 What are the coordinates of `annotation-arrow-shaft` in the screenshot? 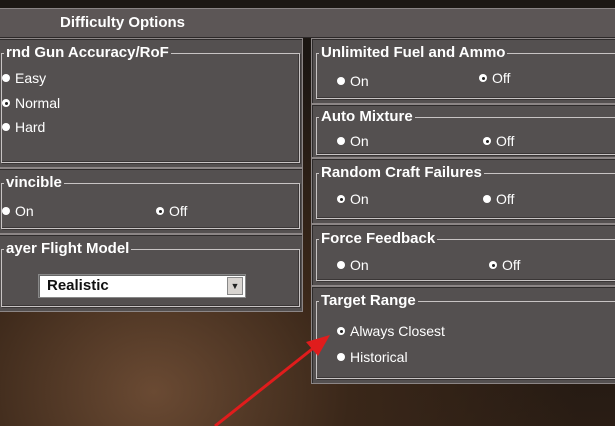 It's located at (265, 385).